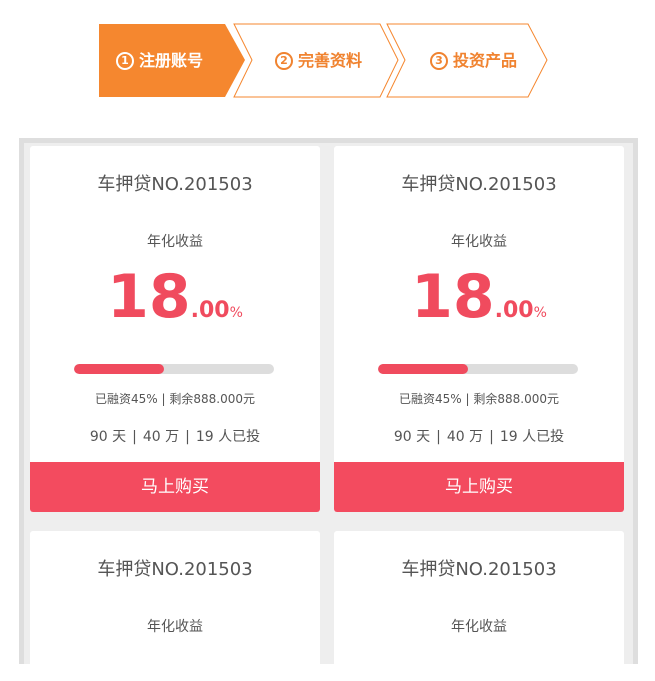 This screenshot has height=681, width=655. What do you see at coordinates (171, 60) in the screenshot?
I see `step-1-label: 注册账号` at bounding box center [171, 60].